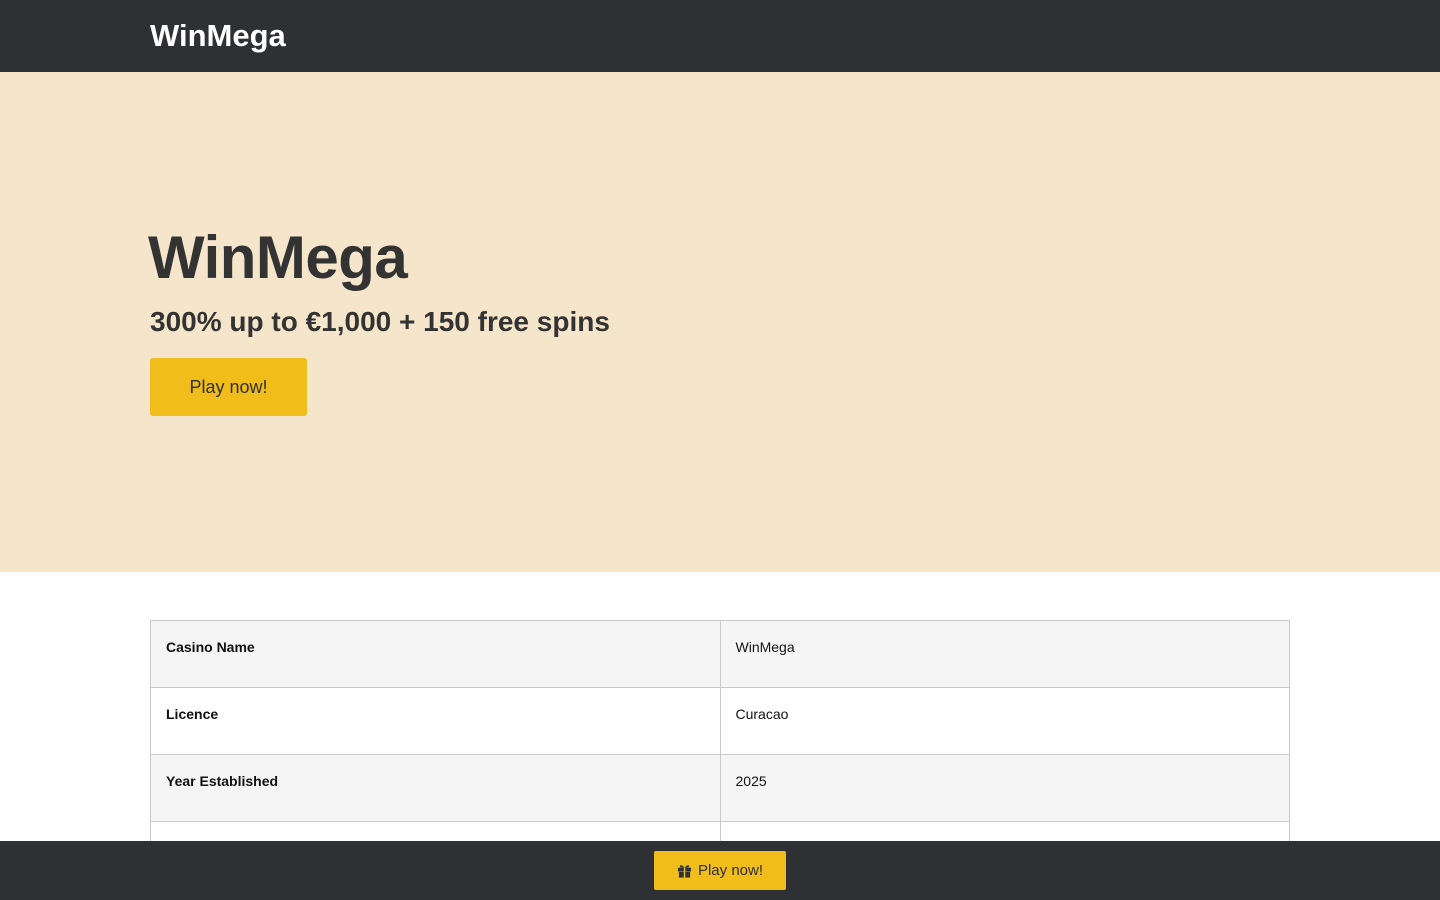  I want to click on table-key-cell: Casino Name, so click(435, 654).